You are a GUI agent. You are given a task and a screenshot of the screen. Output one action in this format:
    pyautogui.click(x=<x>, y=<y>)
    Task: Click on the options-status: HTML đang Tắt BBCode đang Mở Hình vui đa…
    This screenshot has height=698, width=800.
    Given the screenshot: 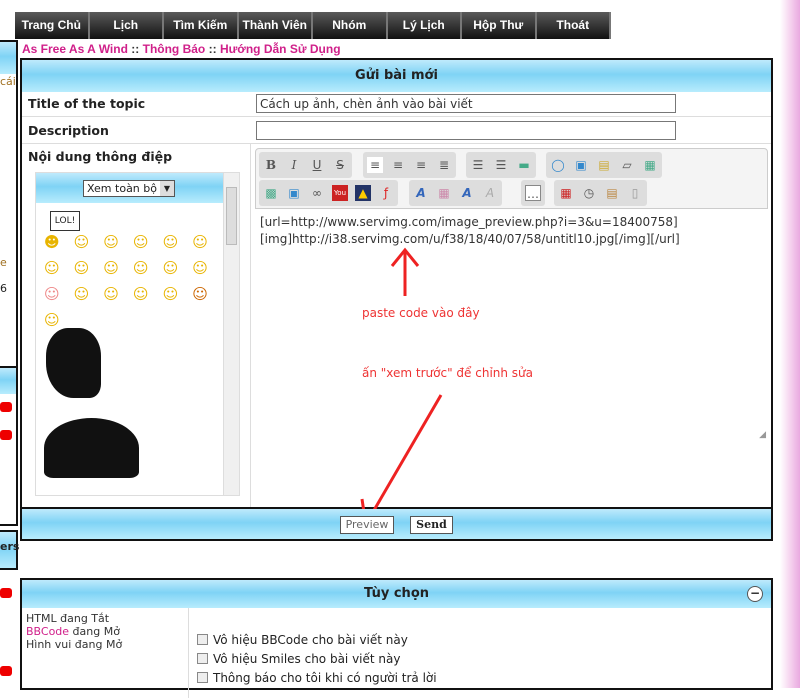 What is the action you would take?
    pyautogui.click(x=74, y=631)
    